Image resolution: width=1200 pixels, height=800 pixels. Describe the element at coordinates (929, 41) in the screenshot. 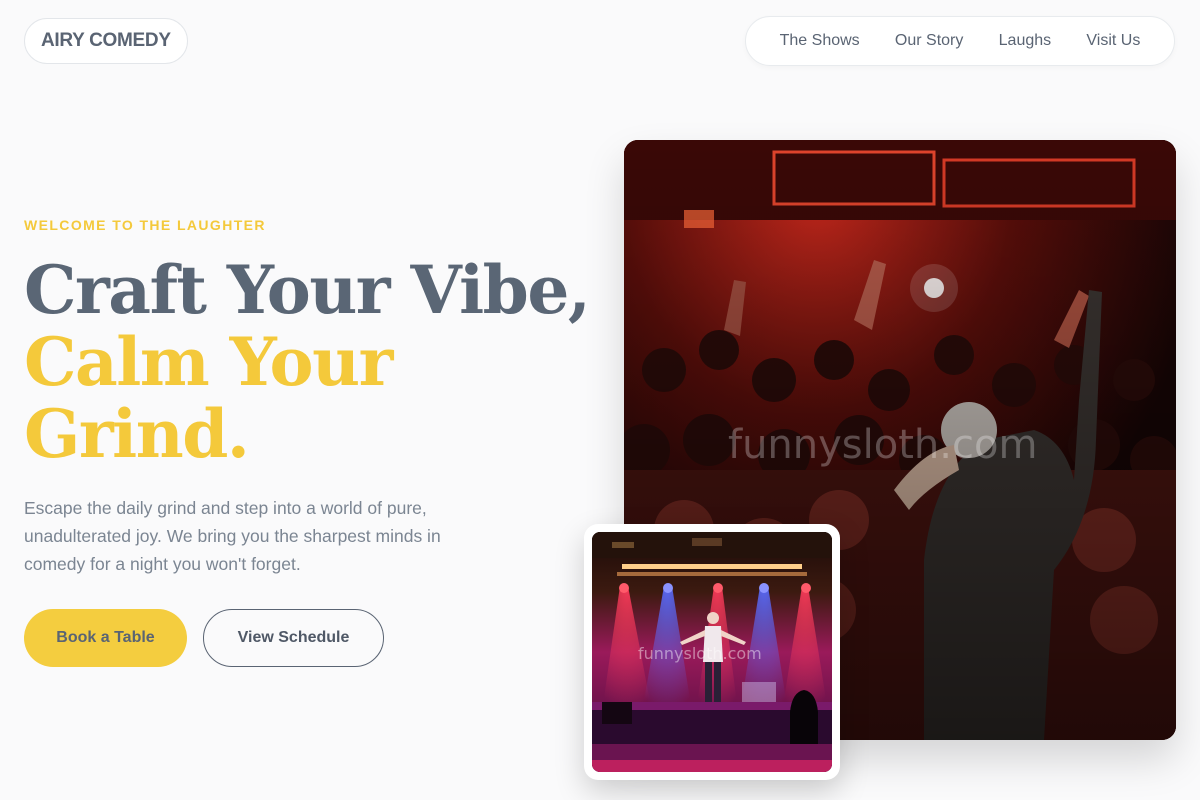

I see `nav-link-story: Our Story` at that location.